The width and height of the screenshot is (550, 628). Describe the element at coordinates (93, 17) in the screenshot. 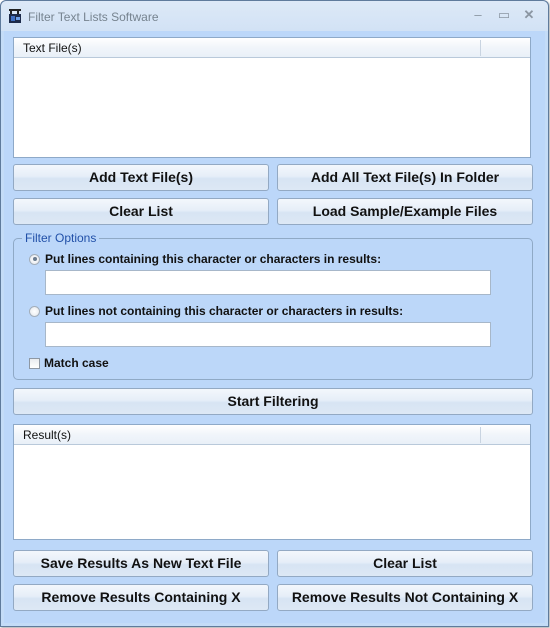

I see `window-title: Filter Text Lists Software` at that location.